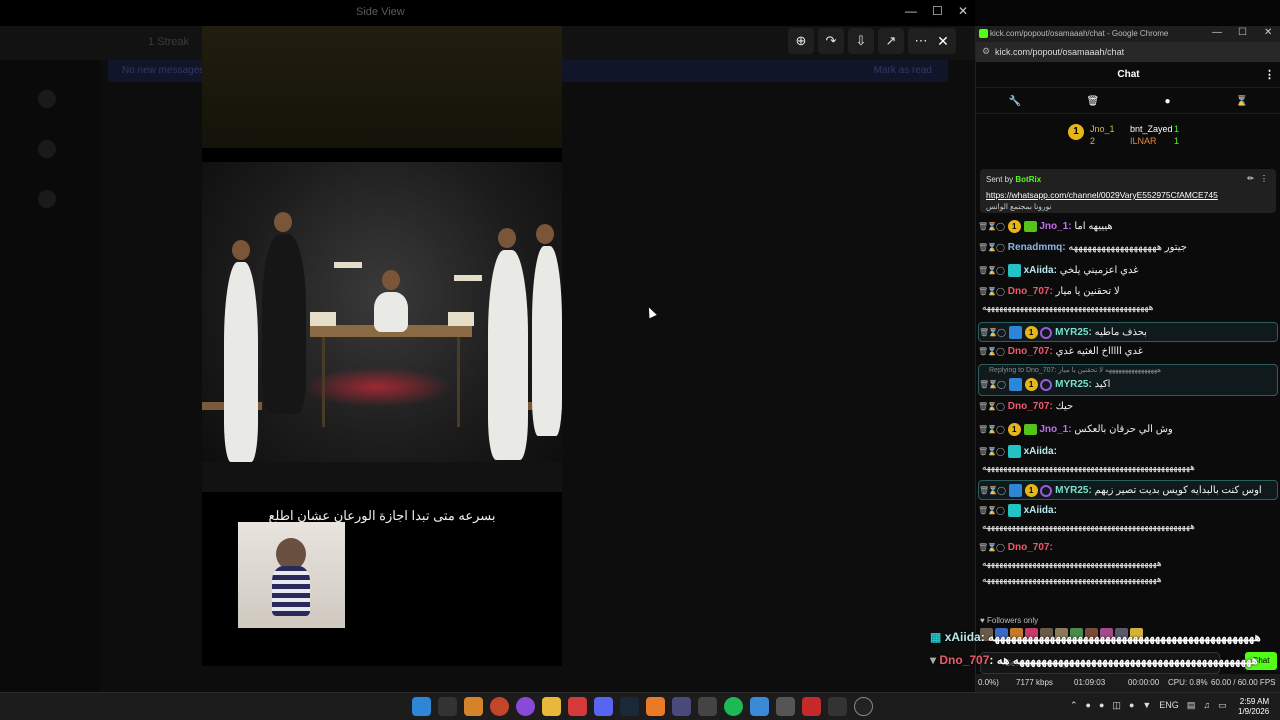  Describe the element at coordinates (811, 706) in the screenshot. I see `obs-icon` at that location.